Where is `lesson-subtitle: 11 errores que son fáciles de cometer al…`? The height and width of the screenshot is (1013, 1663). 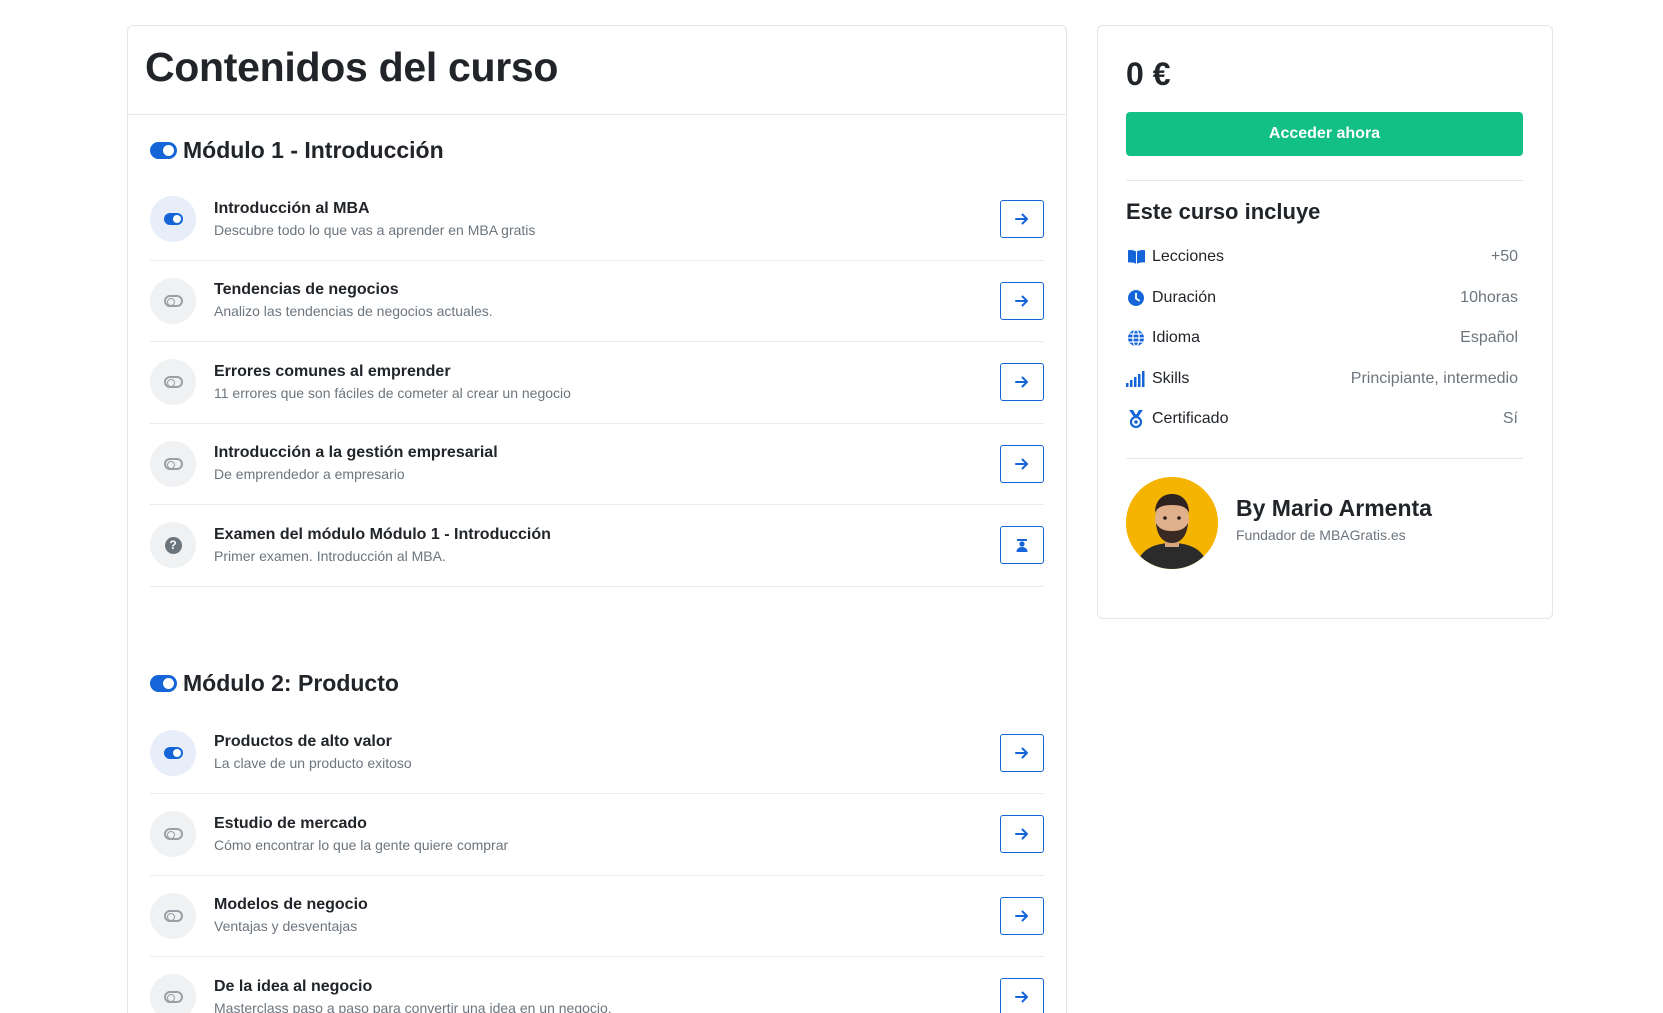 lesson-subtitle: 11 errores que son fáciles de cometer al… is located at coordinates (392, 392).